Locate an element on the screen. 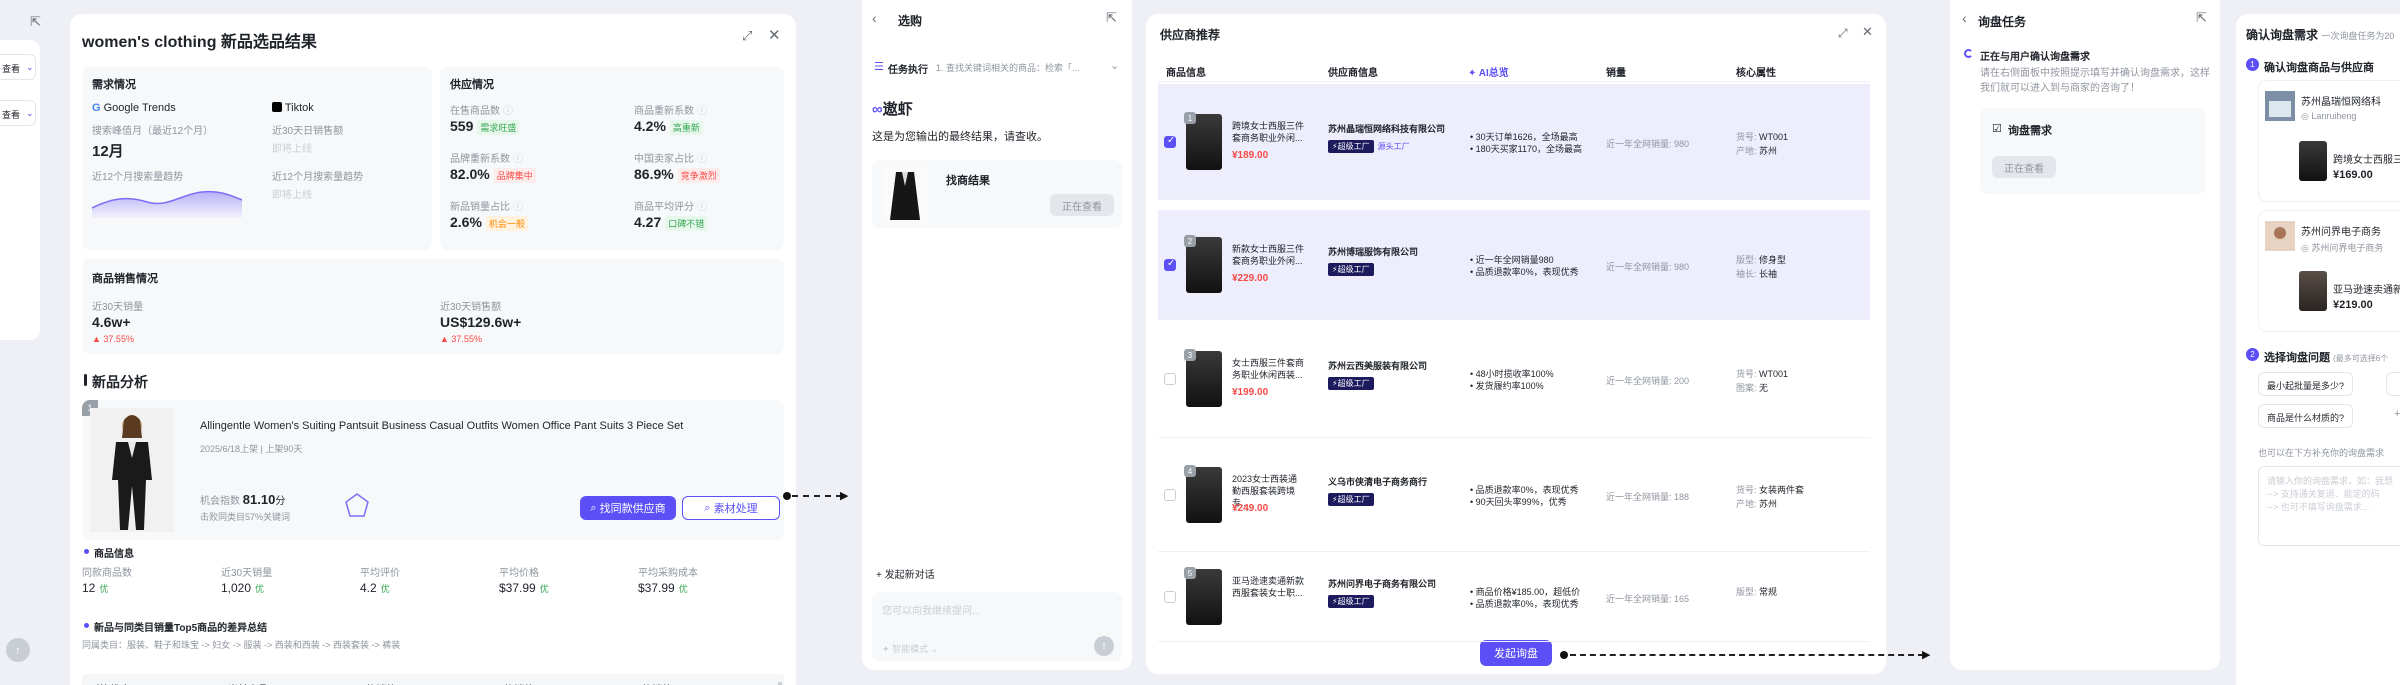 This screenshot has height=685, width=2400. supplier-name: 苏州问界电子商务有限公司 is located at coordinates (1382, 583).